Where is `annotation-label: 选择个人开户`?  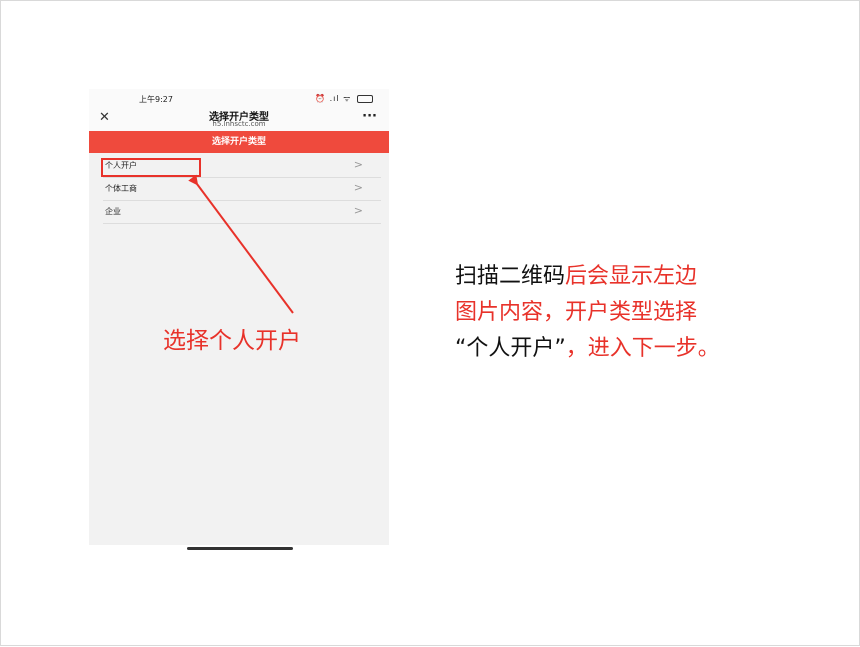
annotation-label: 选择个人开户 is located at coordinates (232, 341).